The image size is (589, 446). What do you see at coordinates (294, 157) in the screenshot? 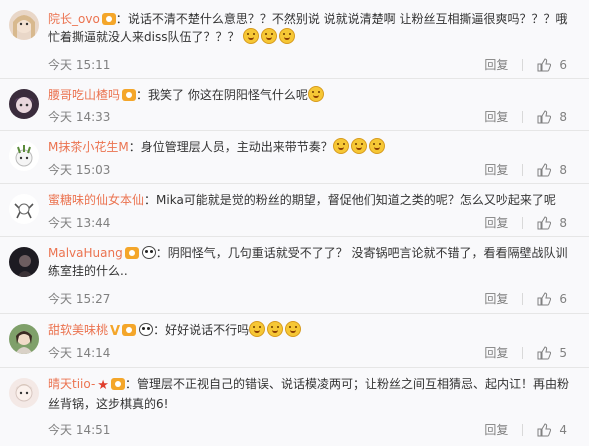
I see `comment-item: M抹茶小花生M：身位管理层人员，主动出来带节奏？ 今天 15:03 回复 8` at bounding box center [294, 157].